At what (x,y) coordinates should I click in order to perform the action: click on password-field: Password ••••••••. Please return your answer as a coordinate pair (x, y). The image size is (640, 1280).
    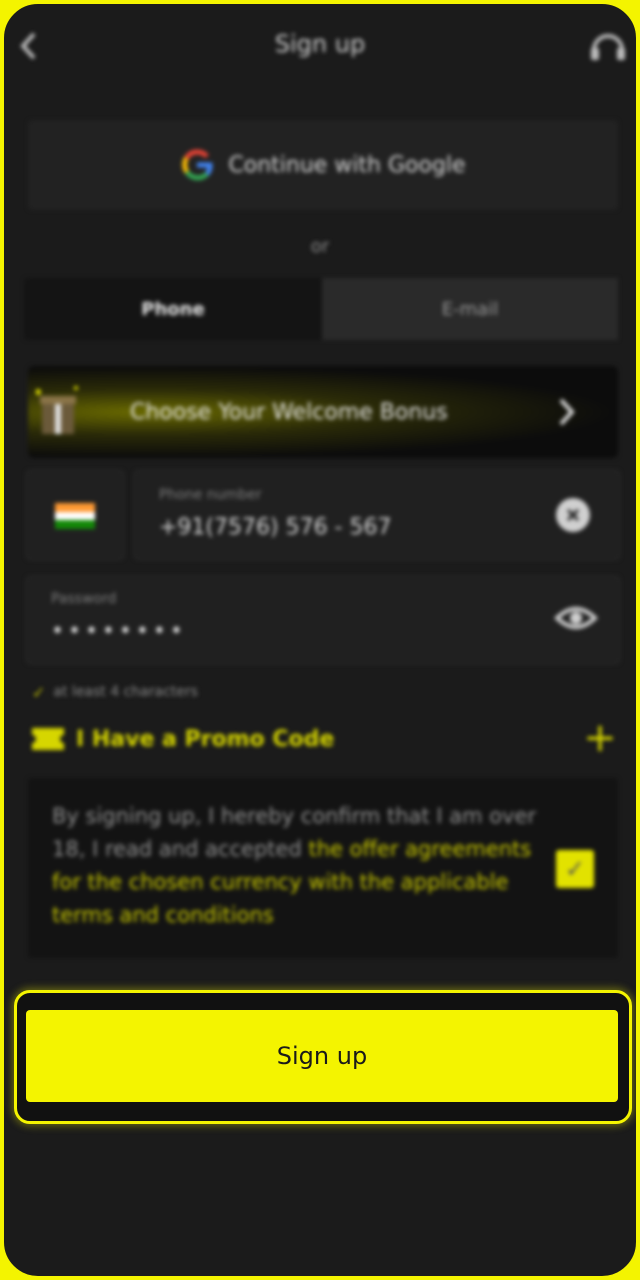
    Looking at the image, I should click on (323, 620).